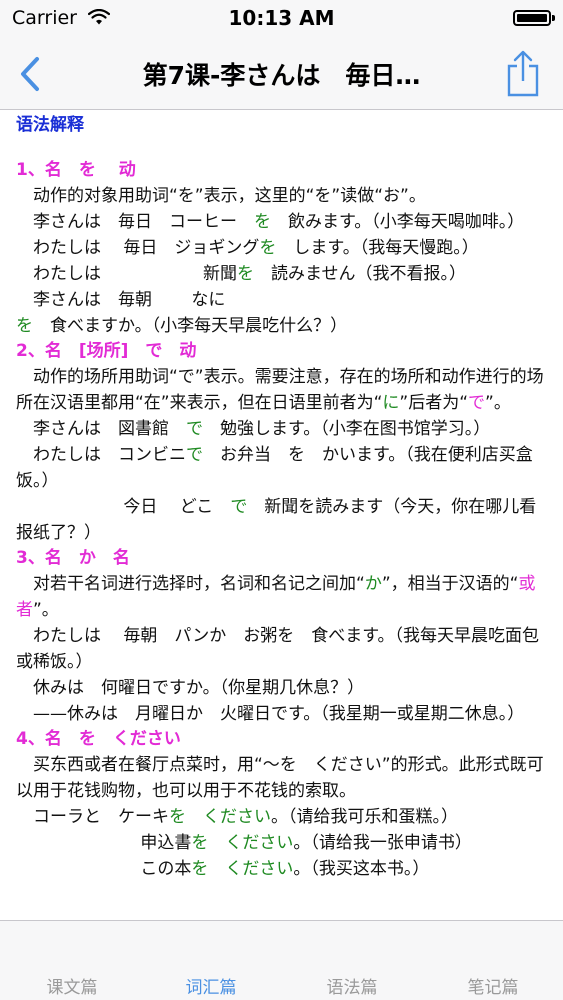 This screenshot has height=1000, width=563. What do you see at coordinates (361, 869) in the screenshot?
I see `text-segment: 。（我买这本书。）` at bounding box center [361, 869].